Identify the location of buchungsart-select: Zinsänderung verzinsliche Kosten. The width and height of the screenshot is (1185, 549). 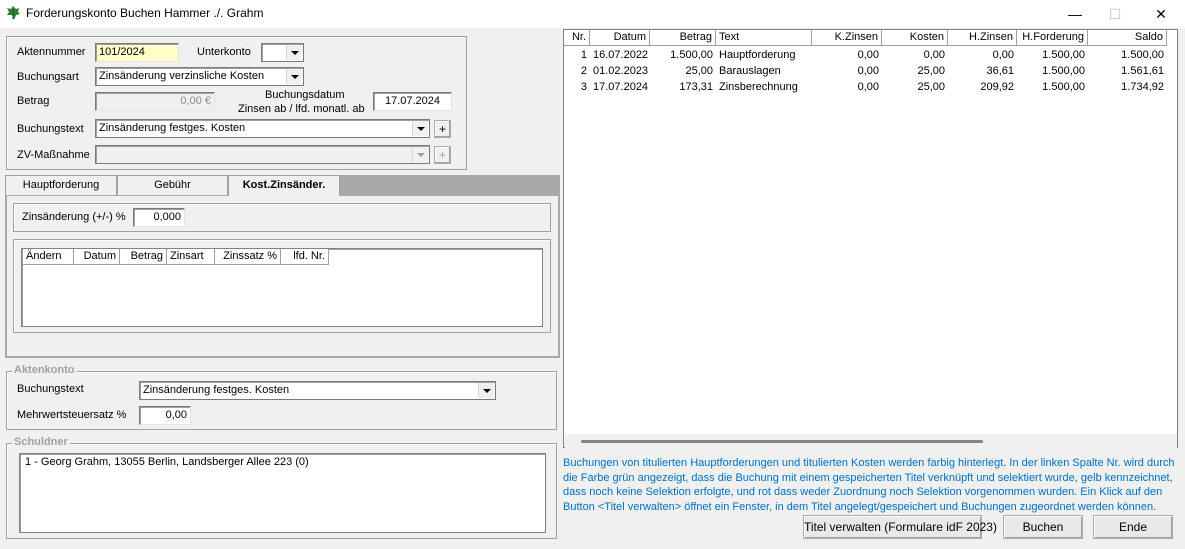
(199, 76).